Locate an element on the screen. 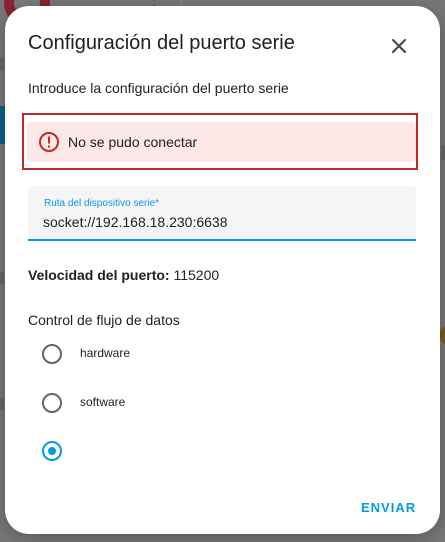 This screenshot has height=542, width=445. close-button is located at coordinates (399, 46).